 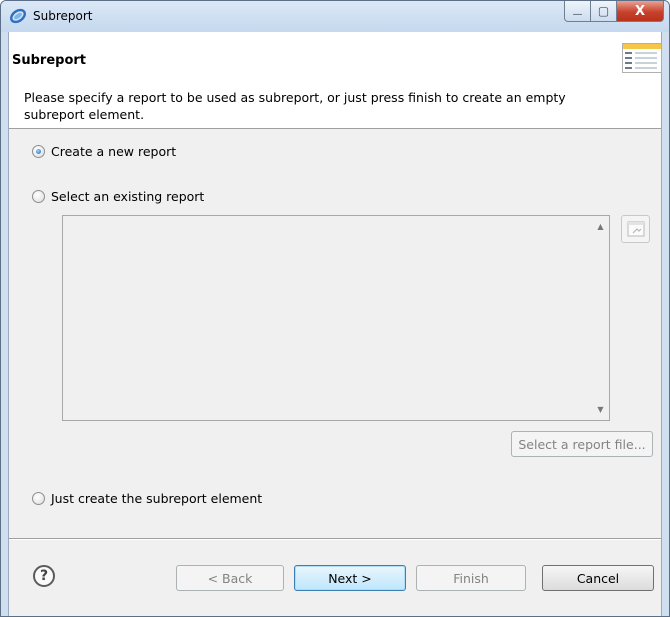 I want to click on help-button: ?, so click(x=44, y=576).